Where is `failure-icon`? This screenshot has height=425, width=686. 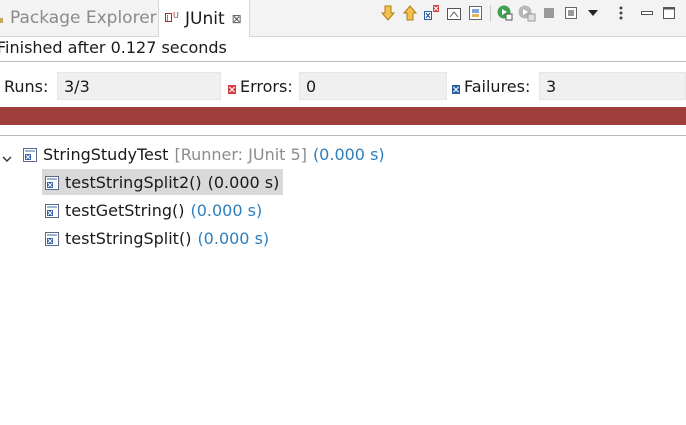
failure-icon is located at coordinates (456, 86).